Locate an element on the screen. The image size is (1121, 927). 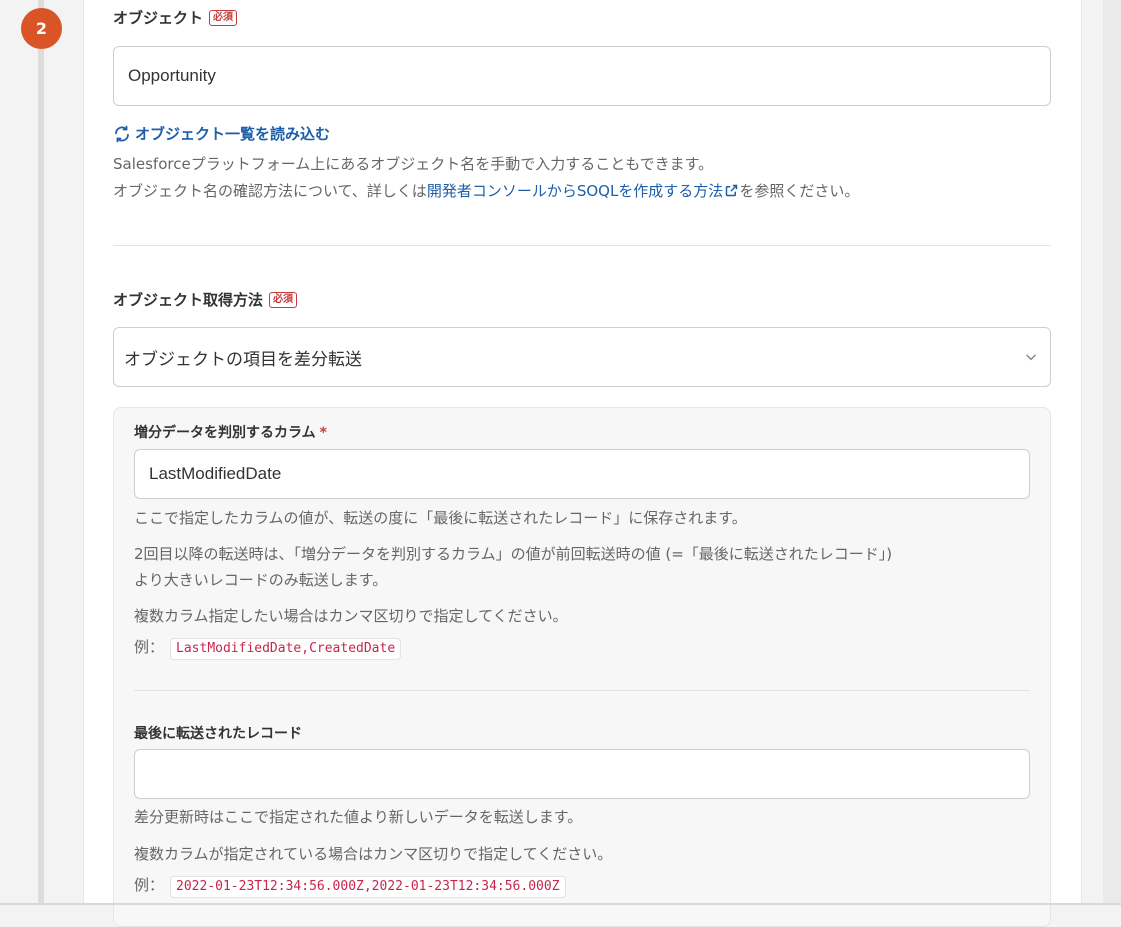
chevron-down-icon is located at coordinates (1031, 357).